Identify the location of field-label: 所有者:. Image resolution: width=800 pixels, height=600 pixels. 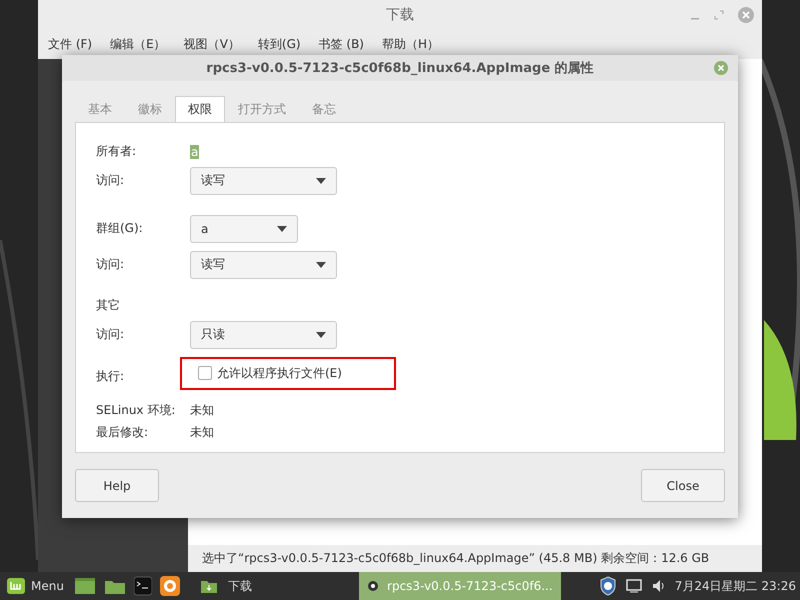
(117, 151).